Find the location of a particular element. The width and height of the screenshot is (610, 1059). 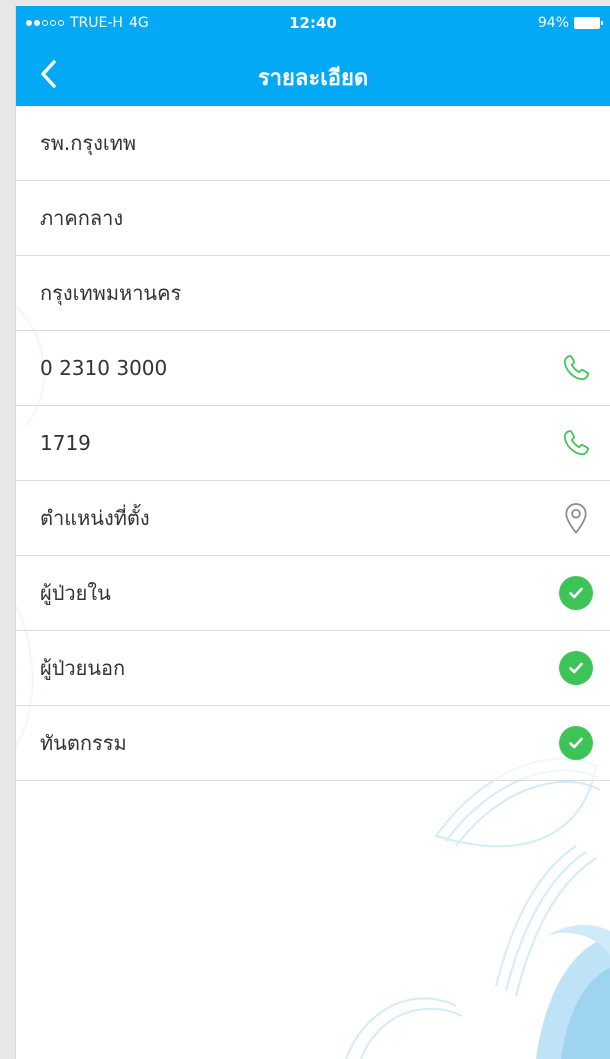

outpatient-row: ผู้ป่วยนอก is located at coordinates (313, 668).